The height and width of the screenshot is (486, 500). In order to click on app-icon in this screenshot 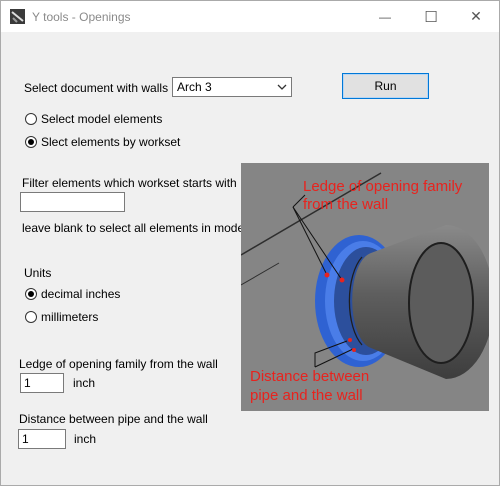, I will do `click(17, 16)`.